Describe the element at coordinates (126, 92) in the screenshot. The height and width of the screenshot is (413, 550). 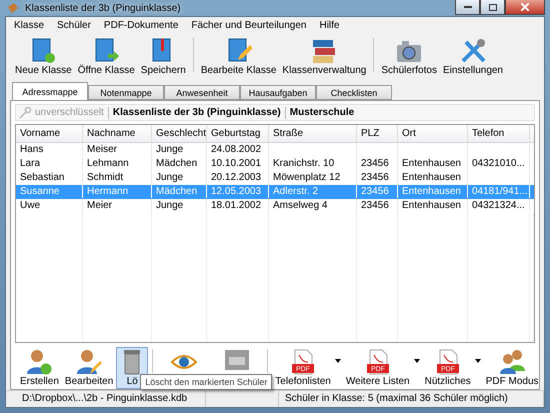
I see `tab: Notenmappe` at that location.